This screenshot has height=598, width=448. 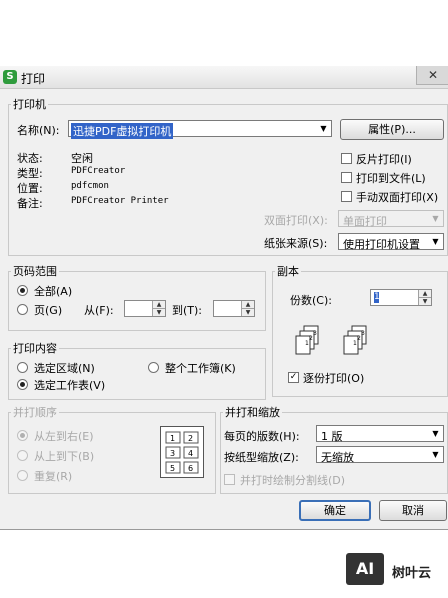 I want to click on repeat-label: 重复(R), so click(x=53, y=476).